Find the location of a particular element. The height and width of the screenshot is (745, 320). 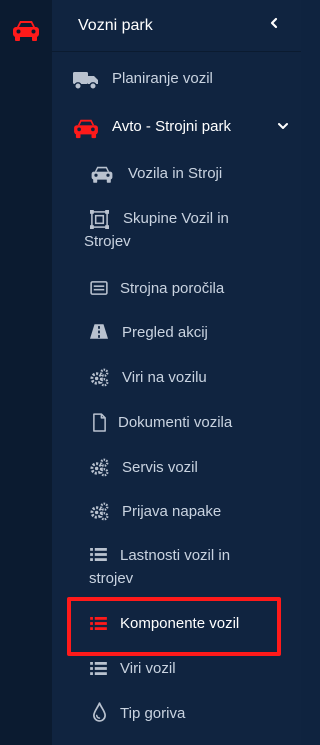

menu-item-label-line2: strojev is located at coordinates (111, 578).